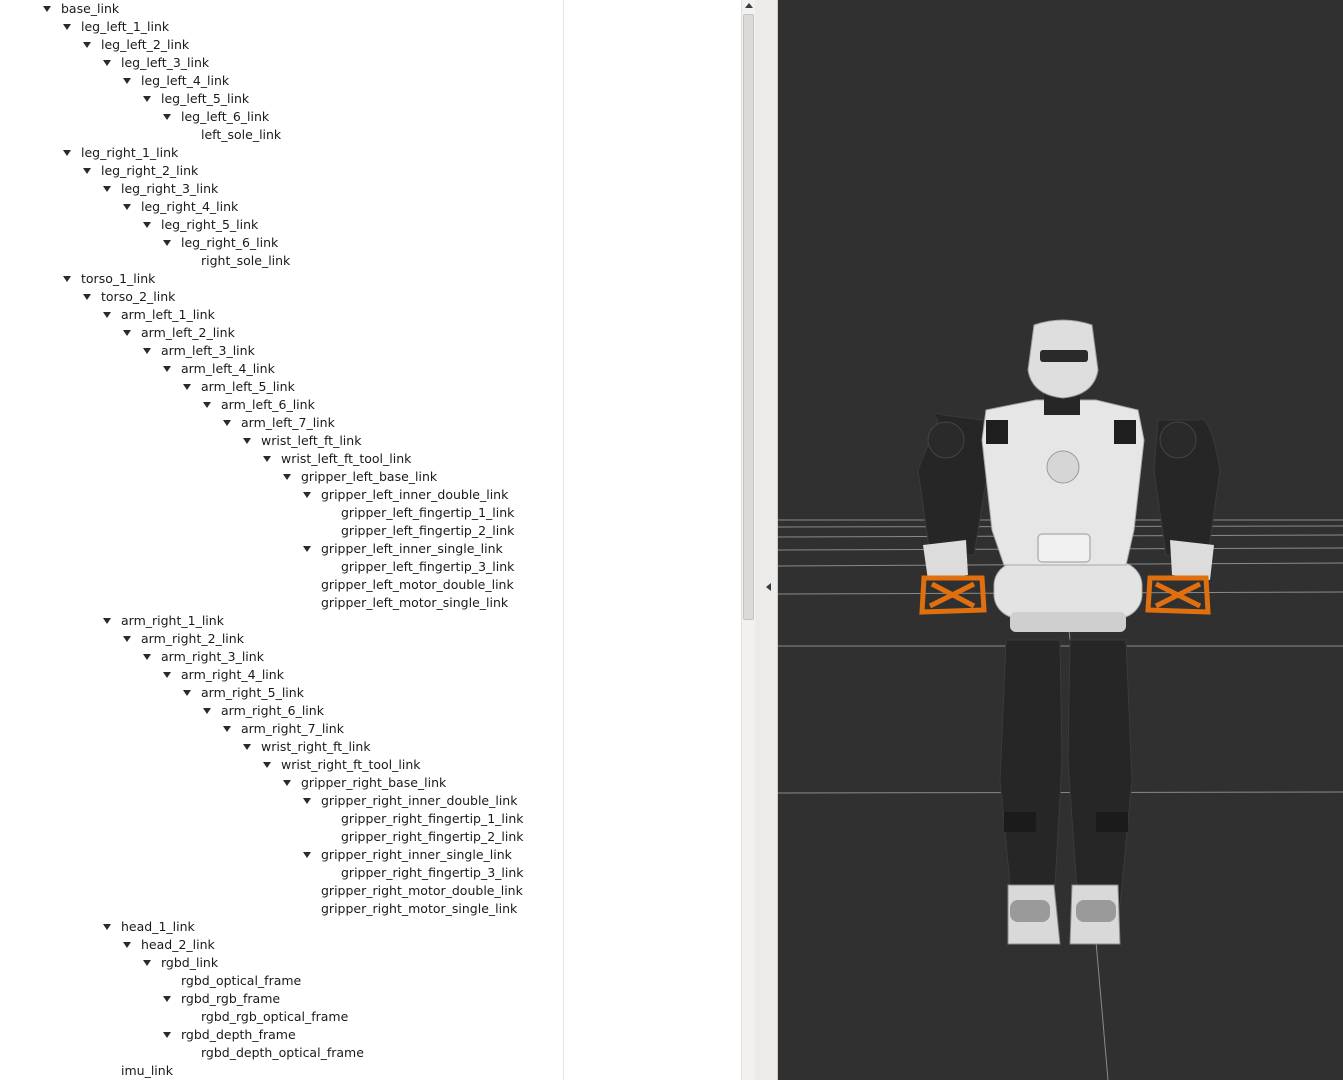 This screenshot has width=1343, height=1080. Describe the element at coordinates (280, 963) in the screenshot. I see `tree-item: rgbd_link` at that location.